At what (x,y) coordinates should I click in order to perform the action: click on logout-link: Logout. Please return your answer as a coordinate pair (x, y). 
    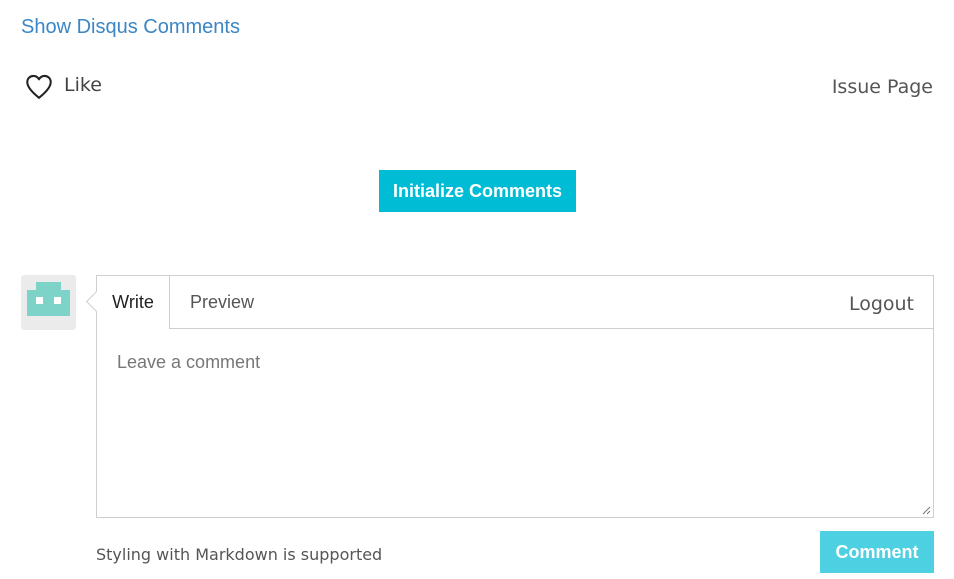
    Looking at the image, I should click on (881, 304).